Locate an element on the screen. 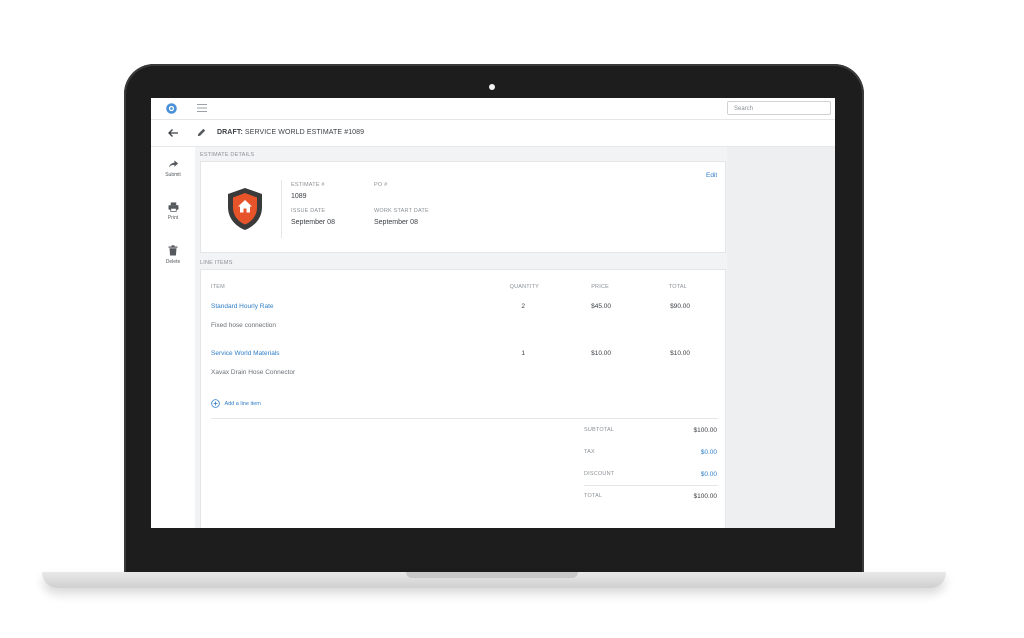  total-column-header: TOTAL is located at coordinates (677, 287).